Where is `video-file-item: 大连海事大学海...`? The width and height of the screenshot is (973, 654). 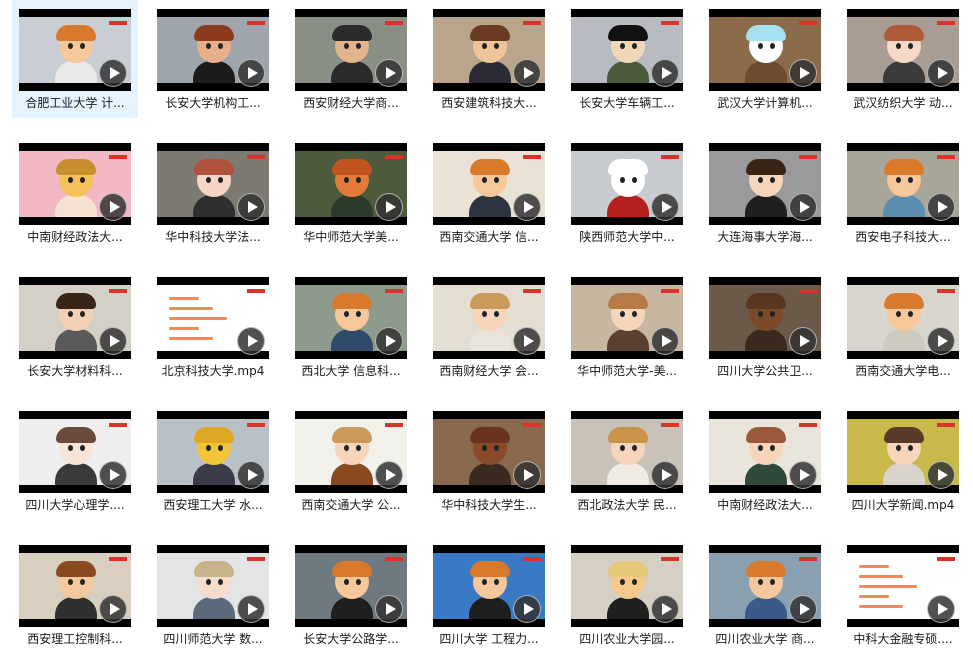
video-file-item: 大连海事大学海... is located at coordinates (765, 193).